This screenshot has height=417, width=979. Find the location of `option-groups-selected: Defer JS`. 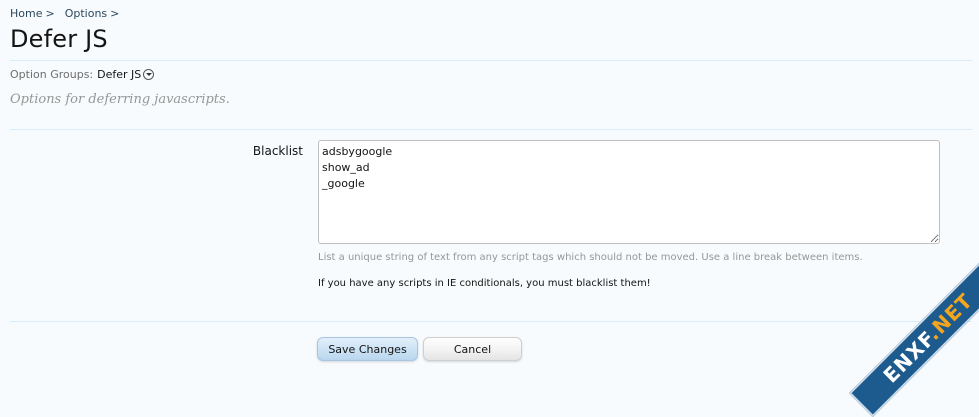

option-groups-selected: Defer JS is located at coordinates (119, 74).